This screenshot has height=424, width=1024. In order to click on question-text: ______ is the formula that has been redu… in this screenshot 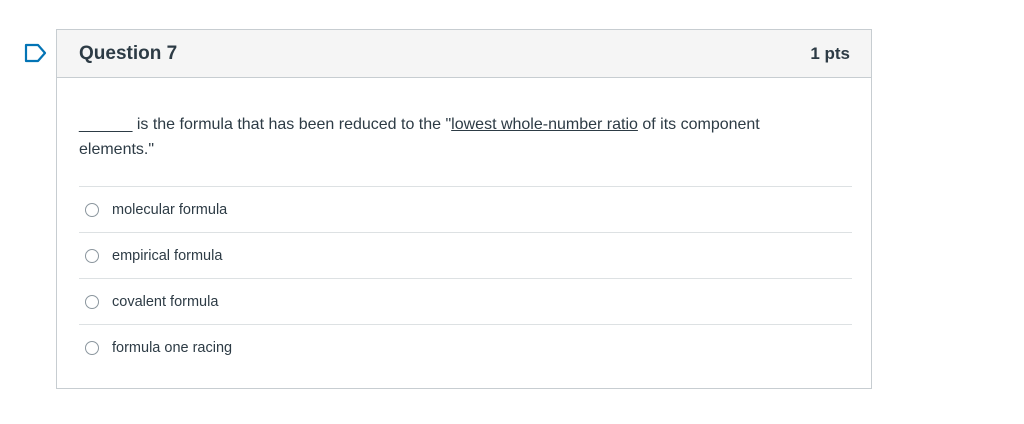, I will do `click(449, 137)`.